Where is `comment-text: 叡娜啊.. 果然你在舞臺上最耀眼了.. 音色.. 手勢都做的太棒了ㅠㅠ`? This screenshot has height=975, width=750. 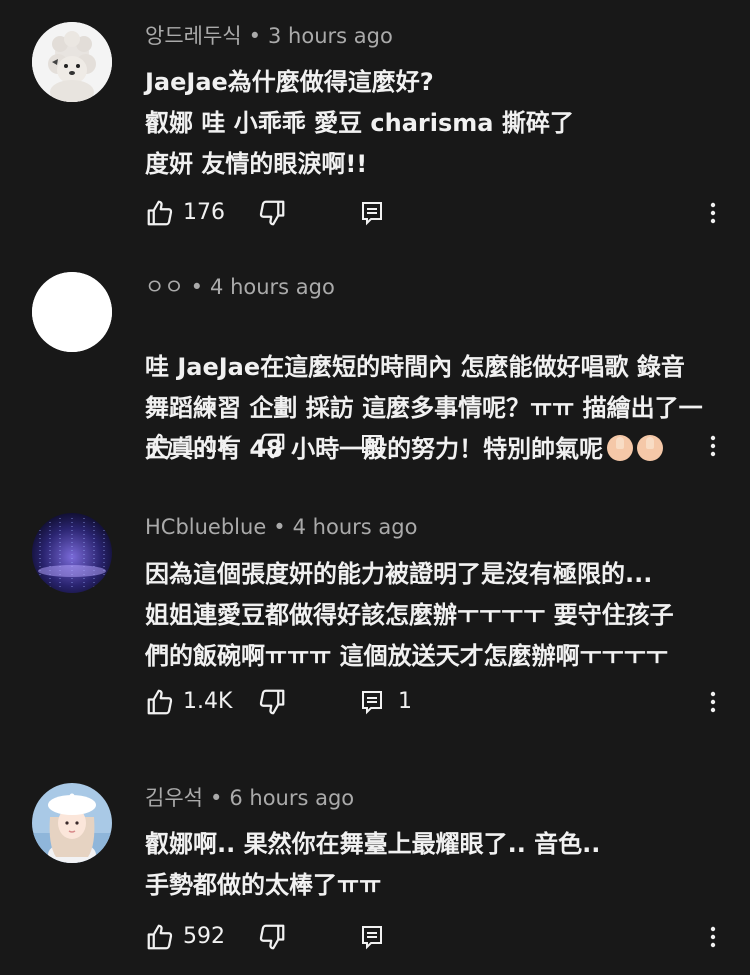
comment-text: 叡娜啊.. 果然你在舞臺上最耀眼了.. 音色.. 手勢都做的太棒了ㅠㅠ is located at coordinates (373, 864).